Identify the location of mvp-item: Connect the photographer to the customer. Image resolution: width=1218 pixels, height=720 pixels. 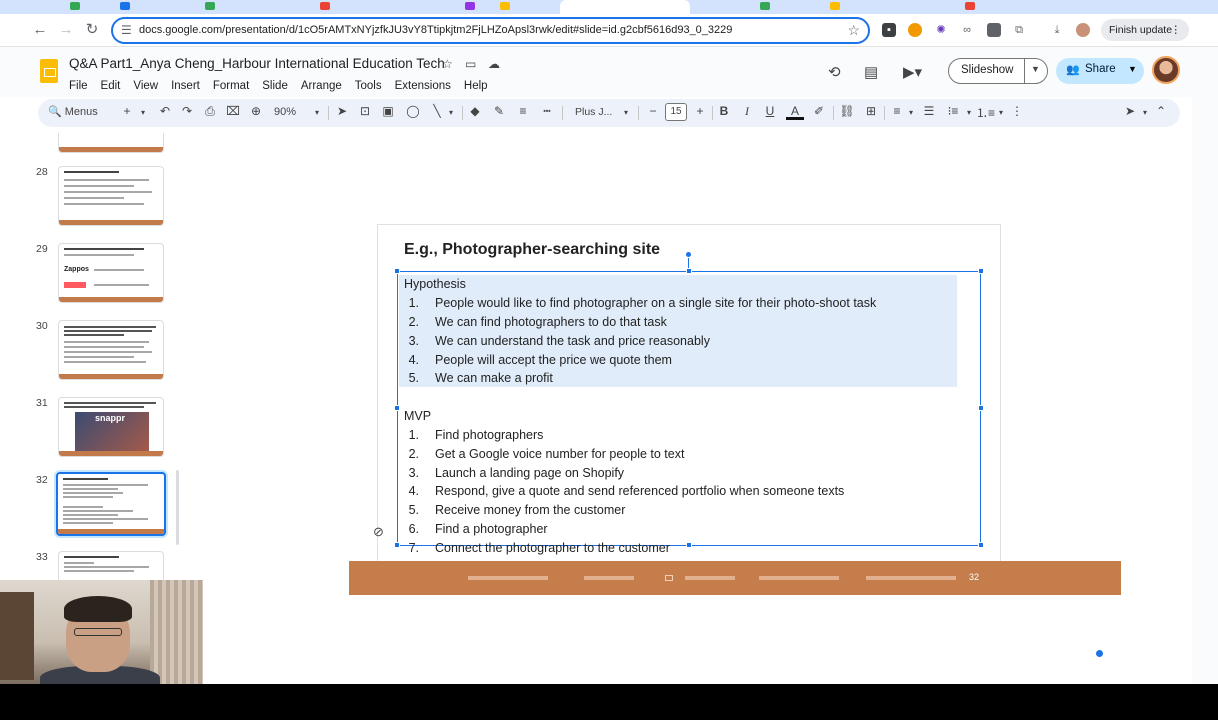
(552, 548).